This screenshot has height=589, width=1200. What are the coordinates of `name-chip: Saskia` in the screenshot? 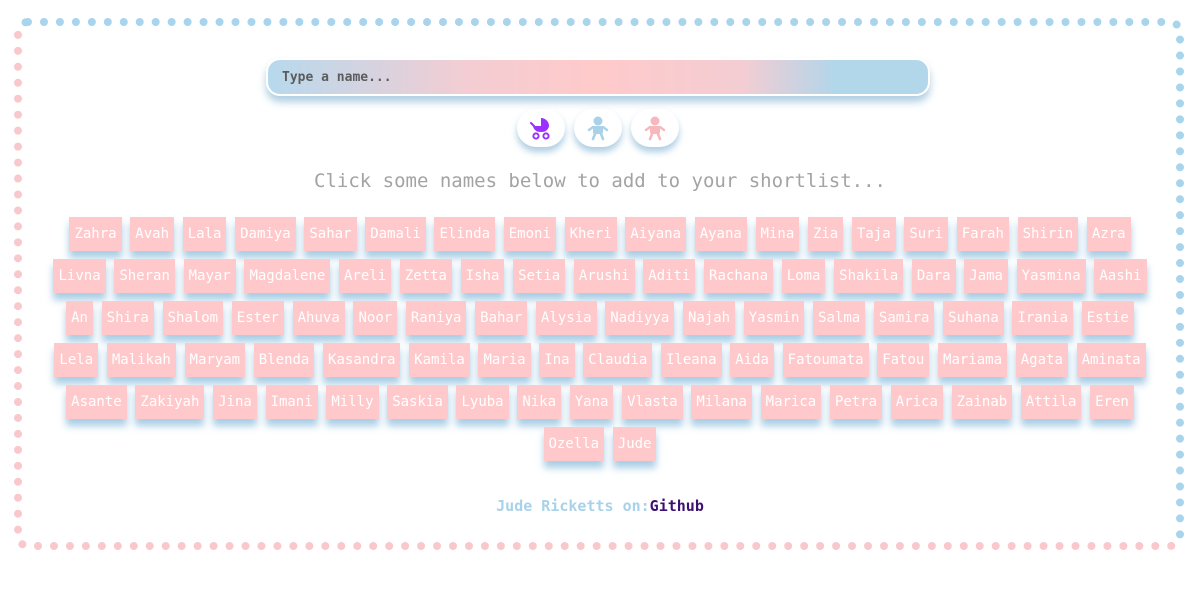 It's located at (417, 402).